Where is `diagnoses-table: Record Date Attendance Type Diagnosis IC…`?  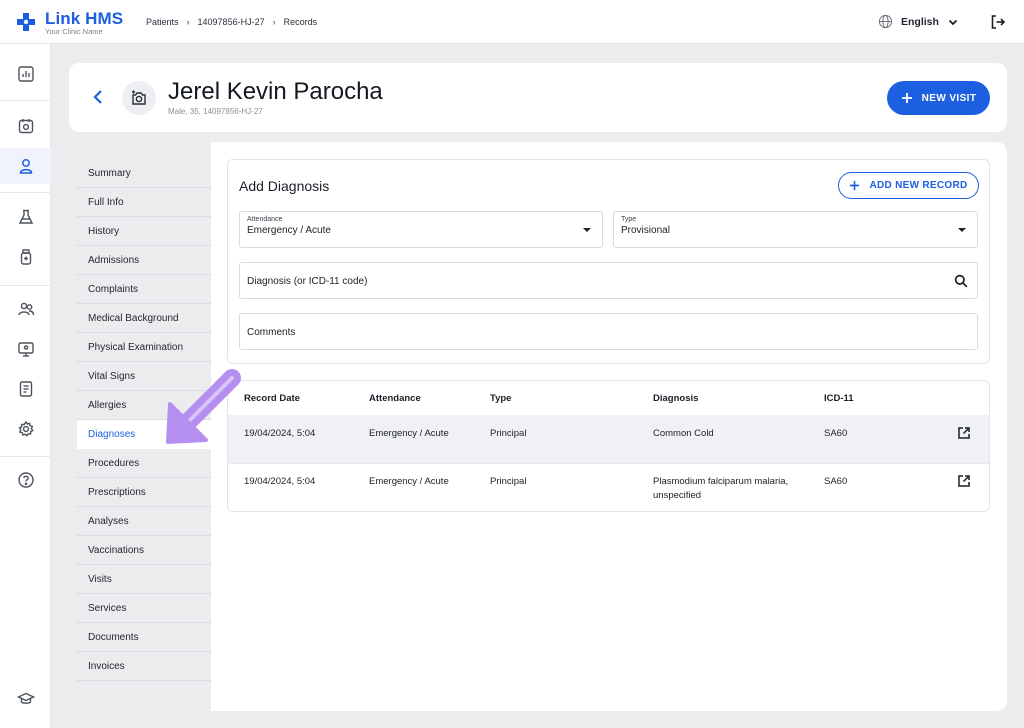
diagnoses-table: Record Date Attendance Type Diagnosis IC… is located at coordinates (608, 446).